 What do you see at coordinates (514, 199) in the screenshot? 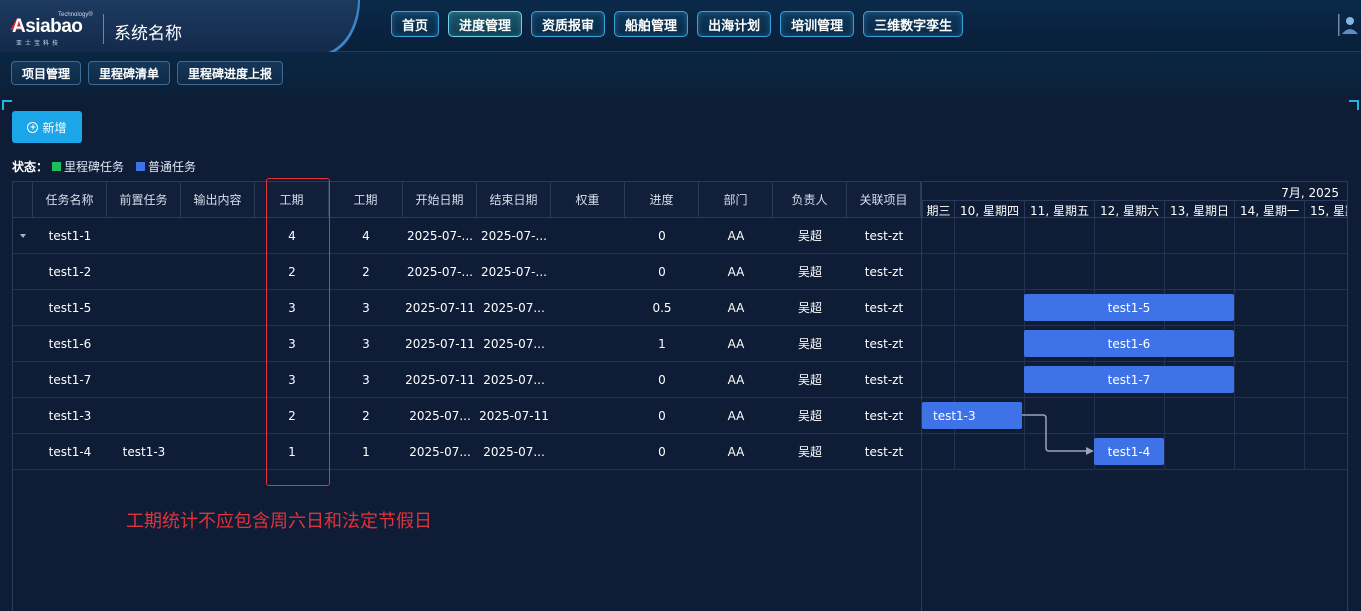
I see `column-header-7: 结束日期` at bounding box center [514, 199].